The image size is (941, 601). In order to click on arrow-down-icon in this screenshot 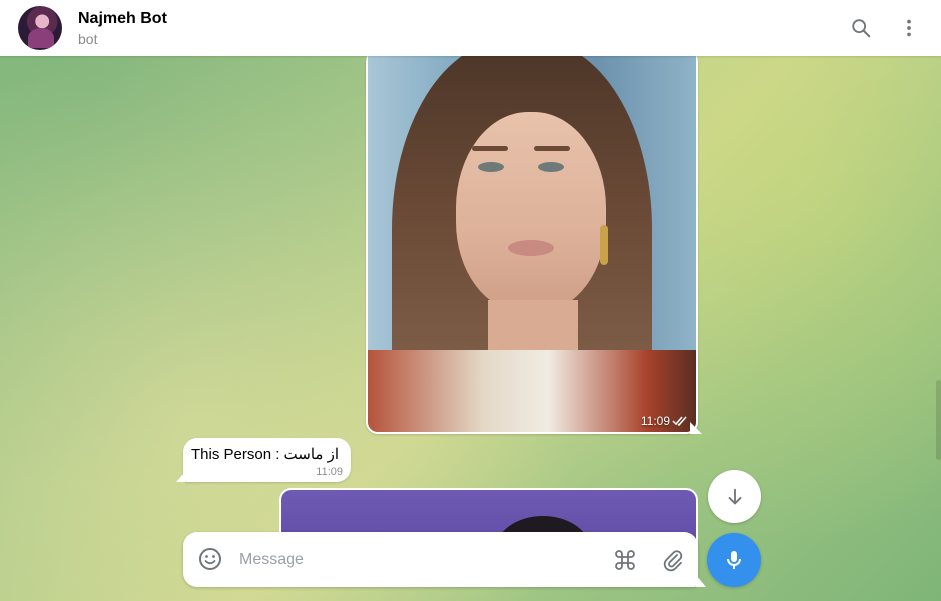, I will do `click(734, 496)`.